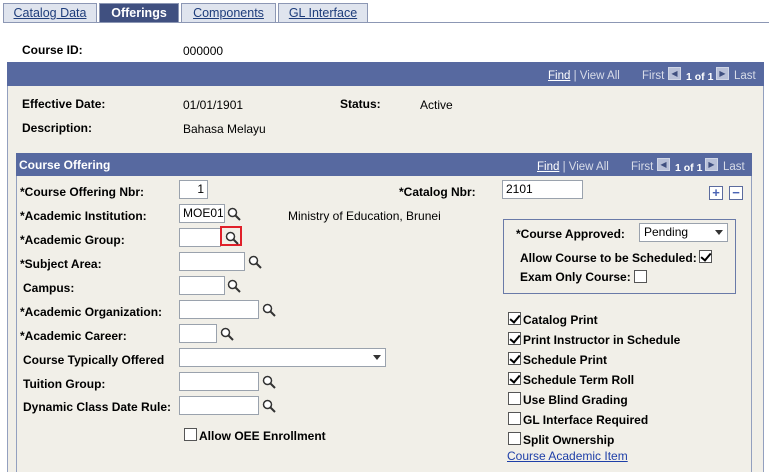  What do you see at coordinates (514, 338) in the screenshot?
I see `print-instructor-checkbox` at bounding box center [514, 338].